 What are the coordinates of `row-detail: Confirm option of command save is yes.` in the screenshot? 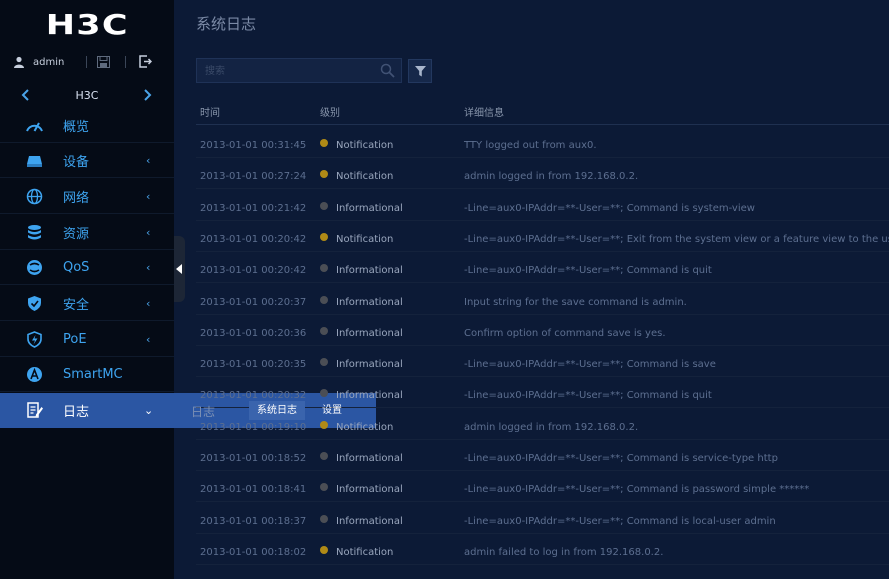 It's located at (565, 333).